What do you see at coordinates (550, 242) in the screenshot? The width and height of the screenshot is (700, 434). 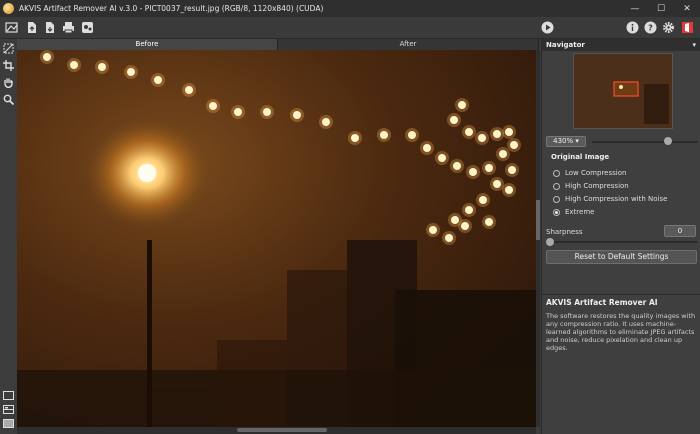 I see `sharpness-slider-knob` at bounding box center [550, 242].